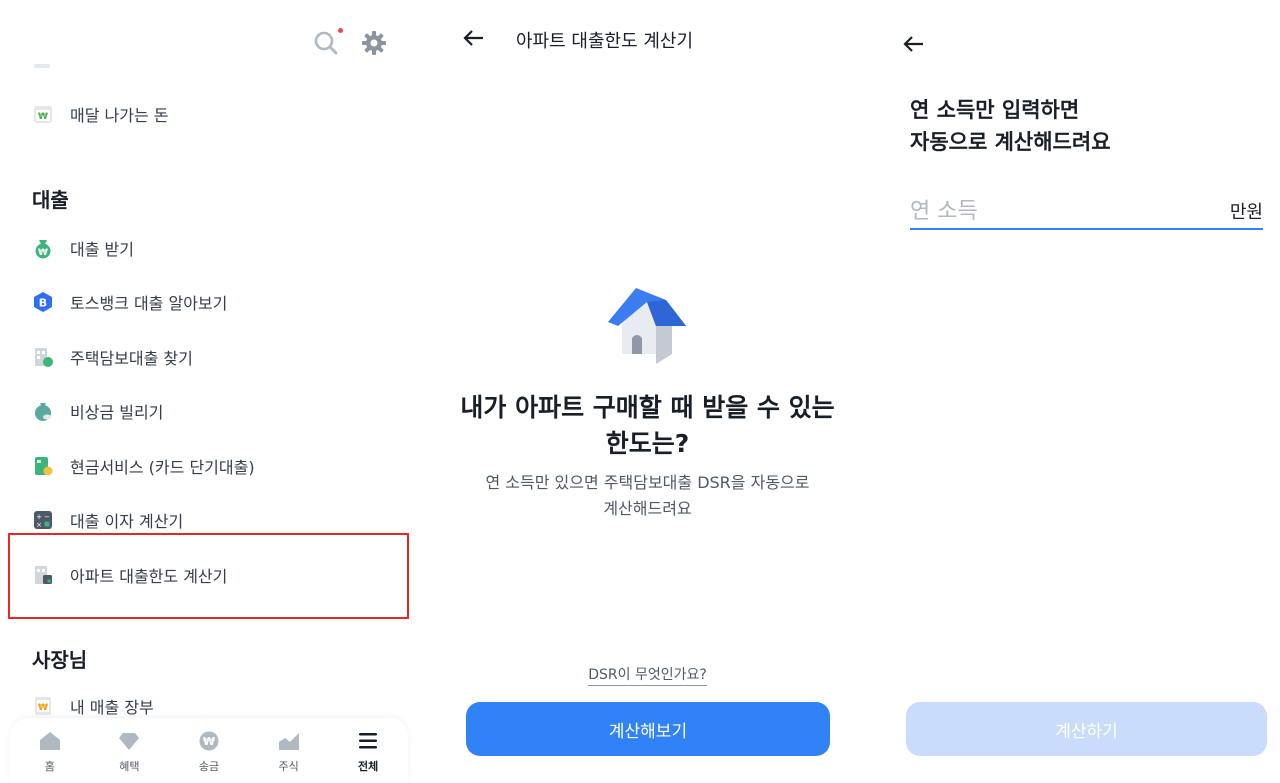 Image resolution: width=1280 pixels, height=783 pixels. What do you see at coordinates (162, 467) in the screenshot?
I see `menu-item-label: 현금서비스 (카드 단기대출)` at bounding box center [162, 467].